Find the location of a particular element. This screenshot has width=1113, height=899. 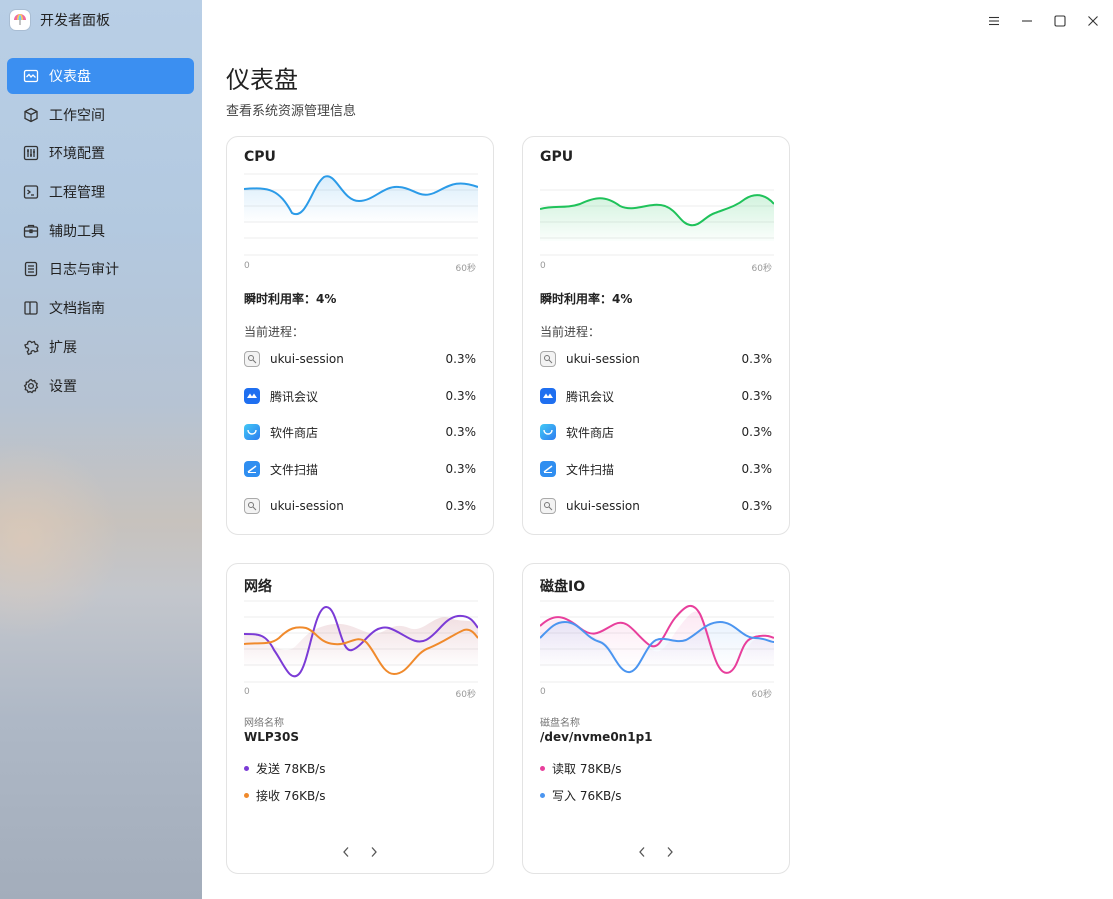

sidebar-item-project: 工程管理 is located at coordinates (100, 192).